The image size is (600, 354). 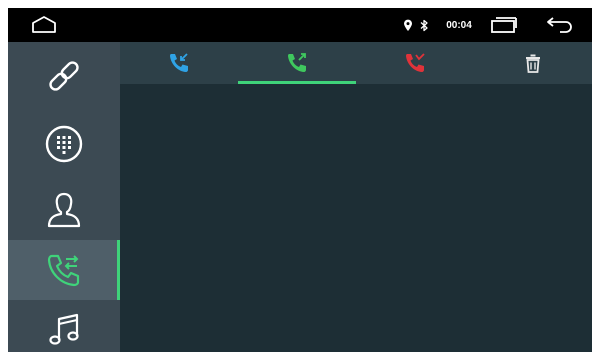 I want to click on recent-apps-icon, so click(x=504, y=25).